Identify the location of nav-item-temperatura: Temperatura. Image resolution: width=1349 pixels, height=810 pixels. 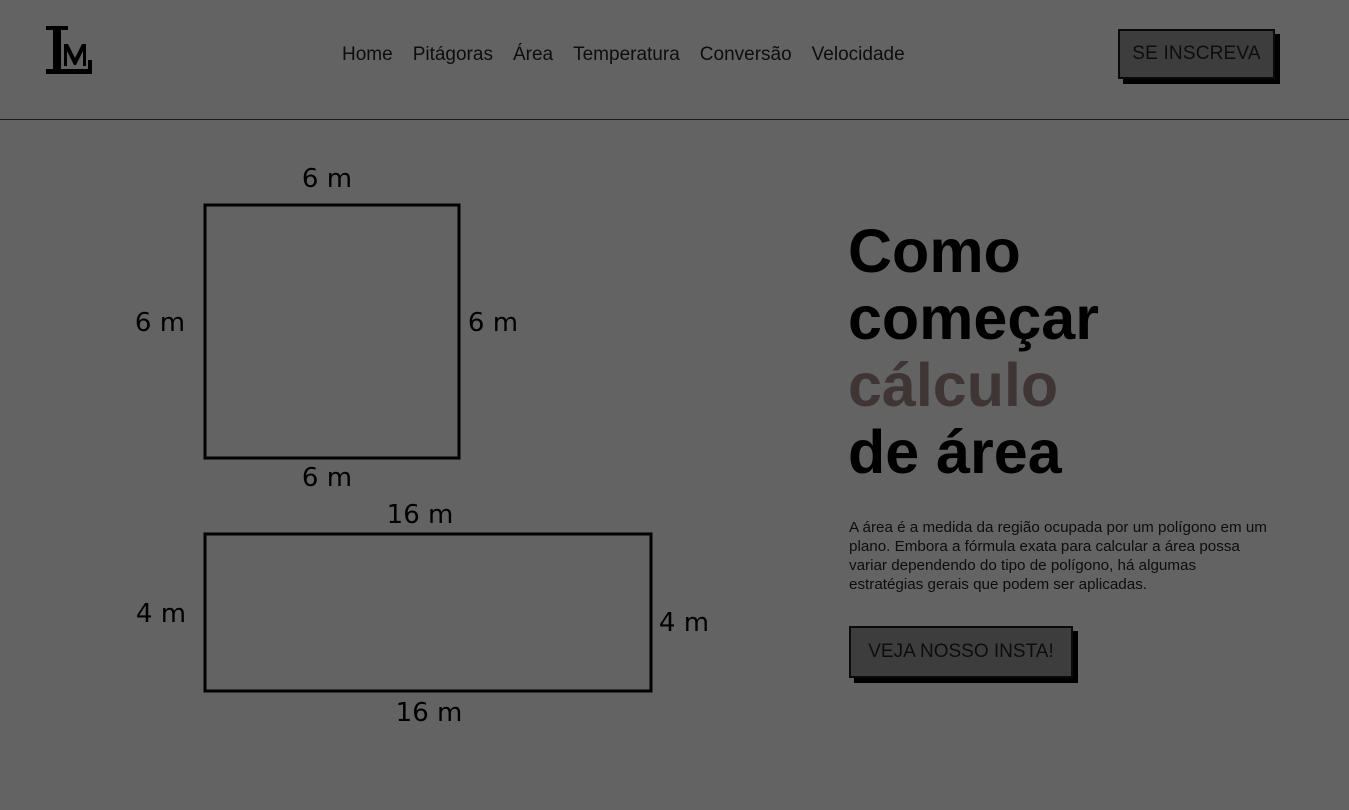
(626, 55).